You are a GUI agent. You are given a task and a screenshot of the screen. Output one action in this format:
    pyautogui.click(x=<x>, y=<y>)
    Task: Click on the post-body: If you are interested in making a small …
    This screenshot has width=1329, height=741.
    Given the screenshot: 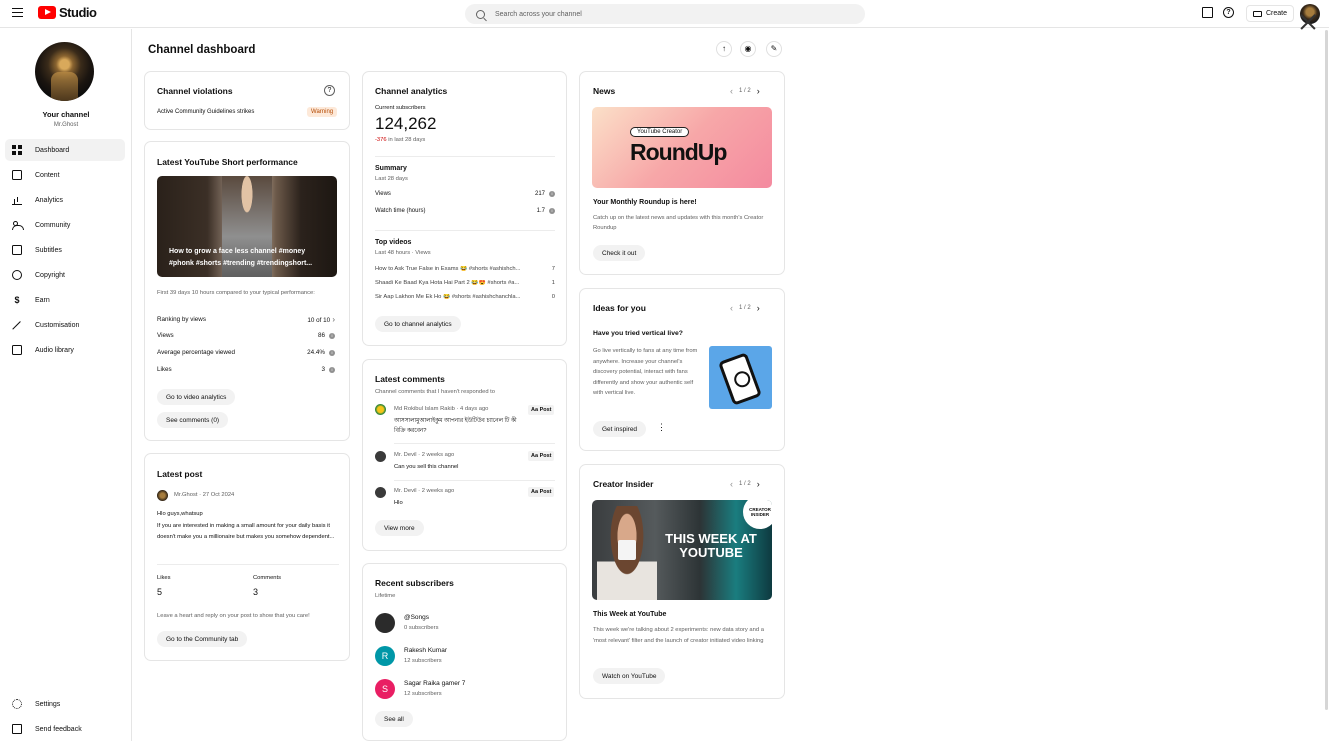 What is the action you would take?
    pyautogui.click(x=248, y=531)
    